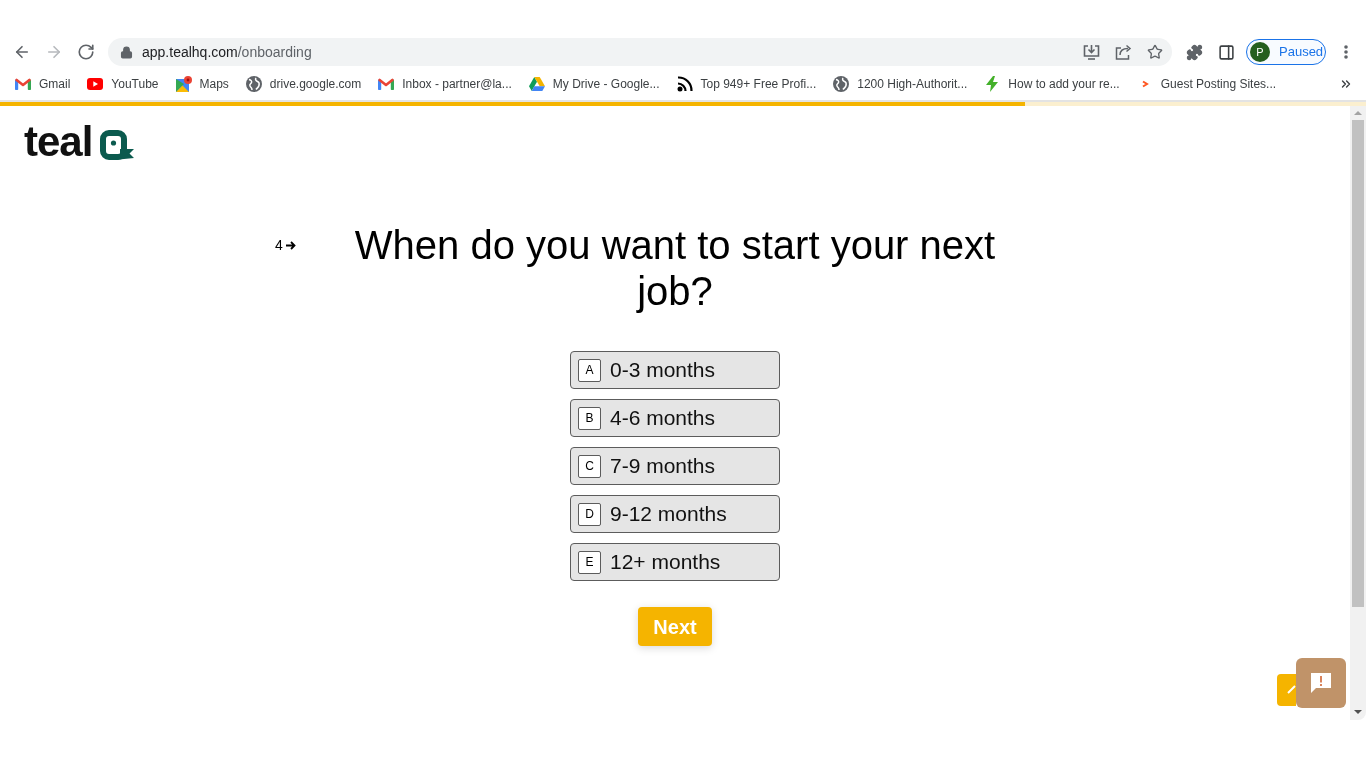 This screenshot has width=1366, height=768. I want to click on lock-icon, so click(126, 52).